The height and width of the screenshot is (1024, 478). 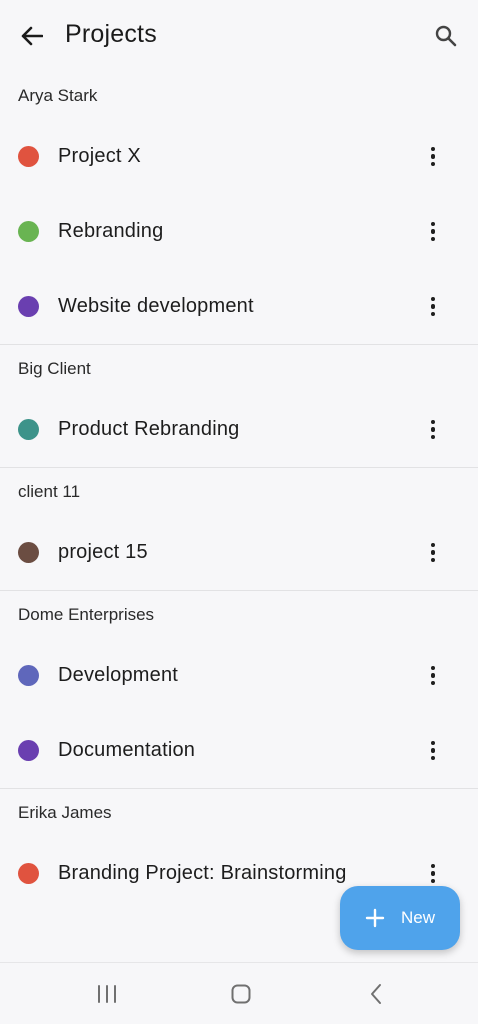 What do you see at coordinates (103, 552) in the screenshot?
I see `project-name: project 15` at bounding box center [103, 552].